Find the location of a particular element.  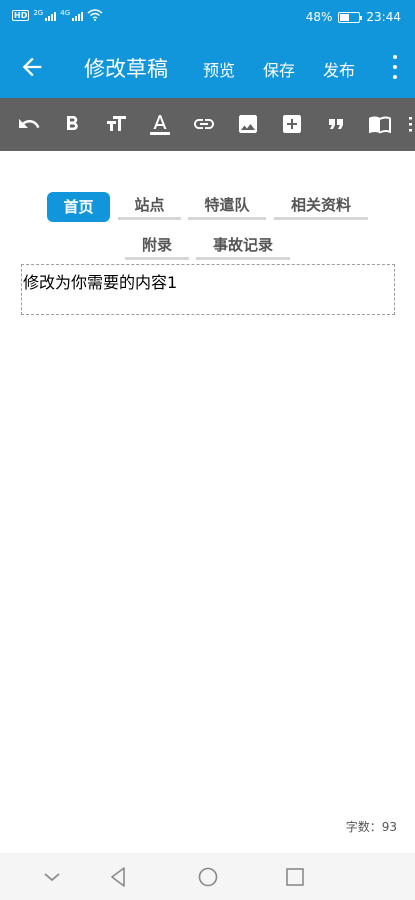

battery-fill is located at coordinates (345, 17).